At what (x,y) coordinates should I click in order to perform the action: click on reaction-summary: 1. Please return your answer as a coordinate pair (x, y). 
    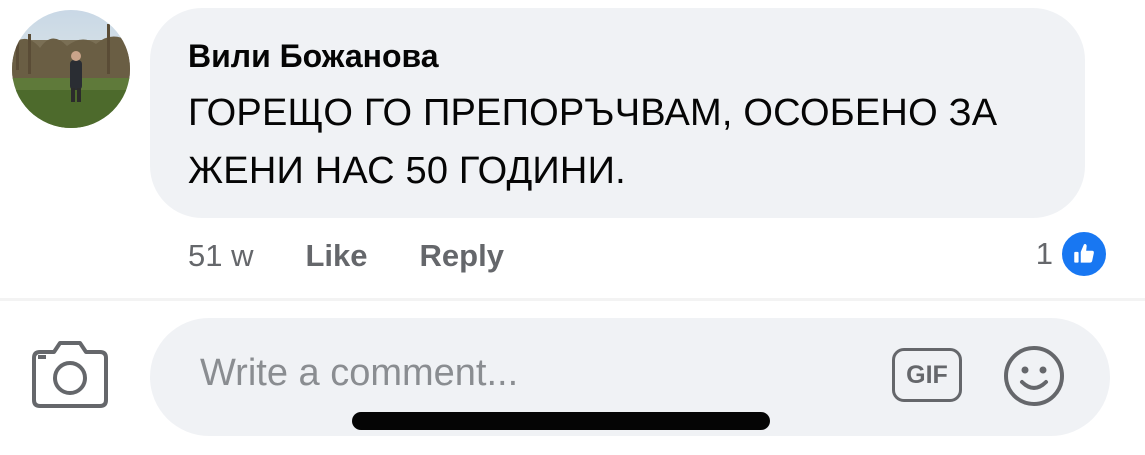
    Looking at the image, I should click on (1072, 254).